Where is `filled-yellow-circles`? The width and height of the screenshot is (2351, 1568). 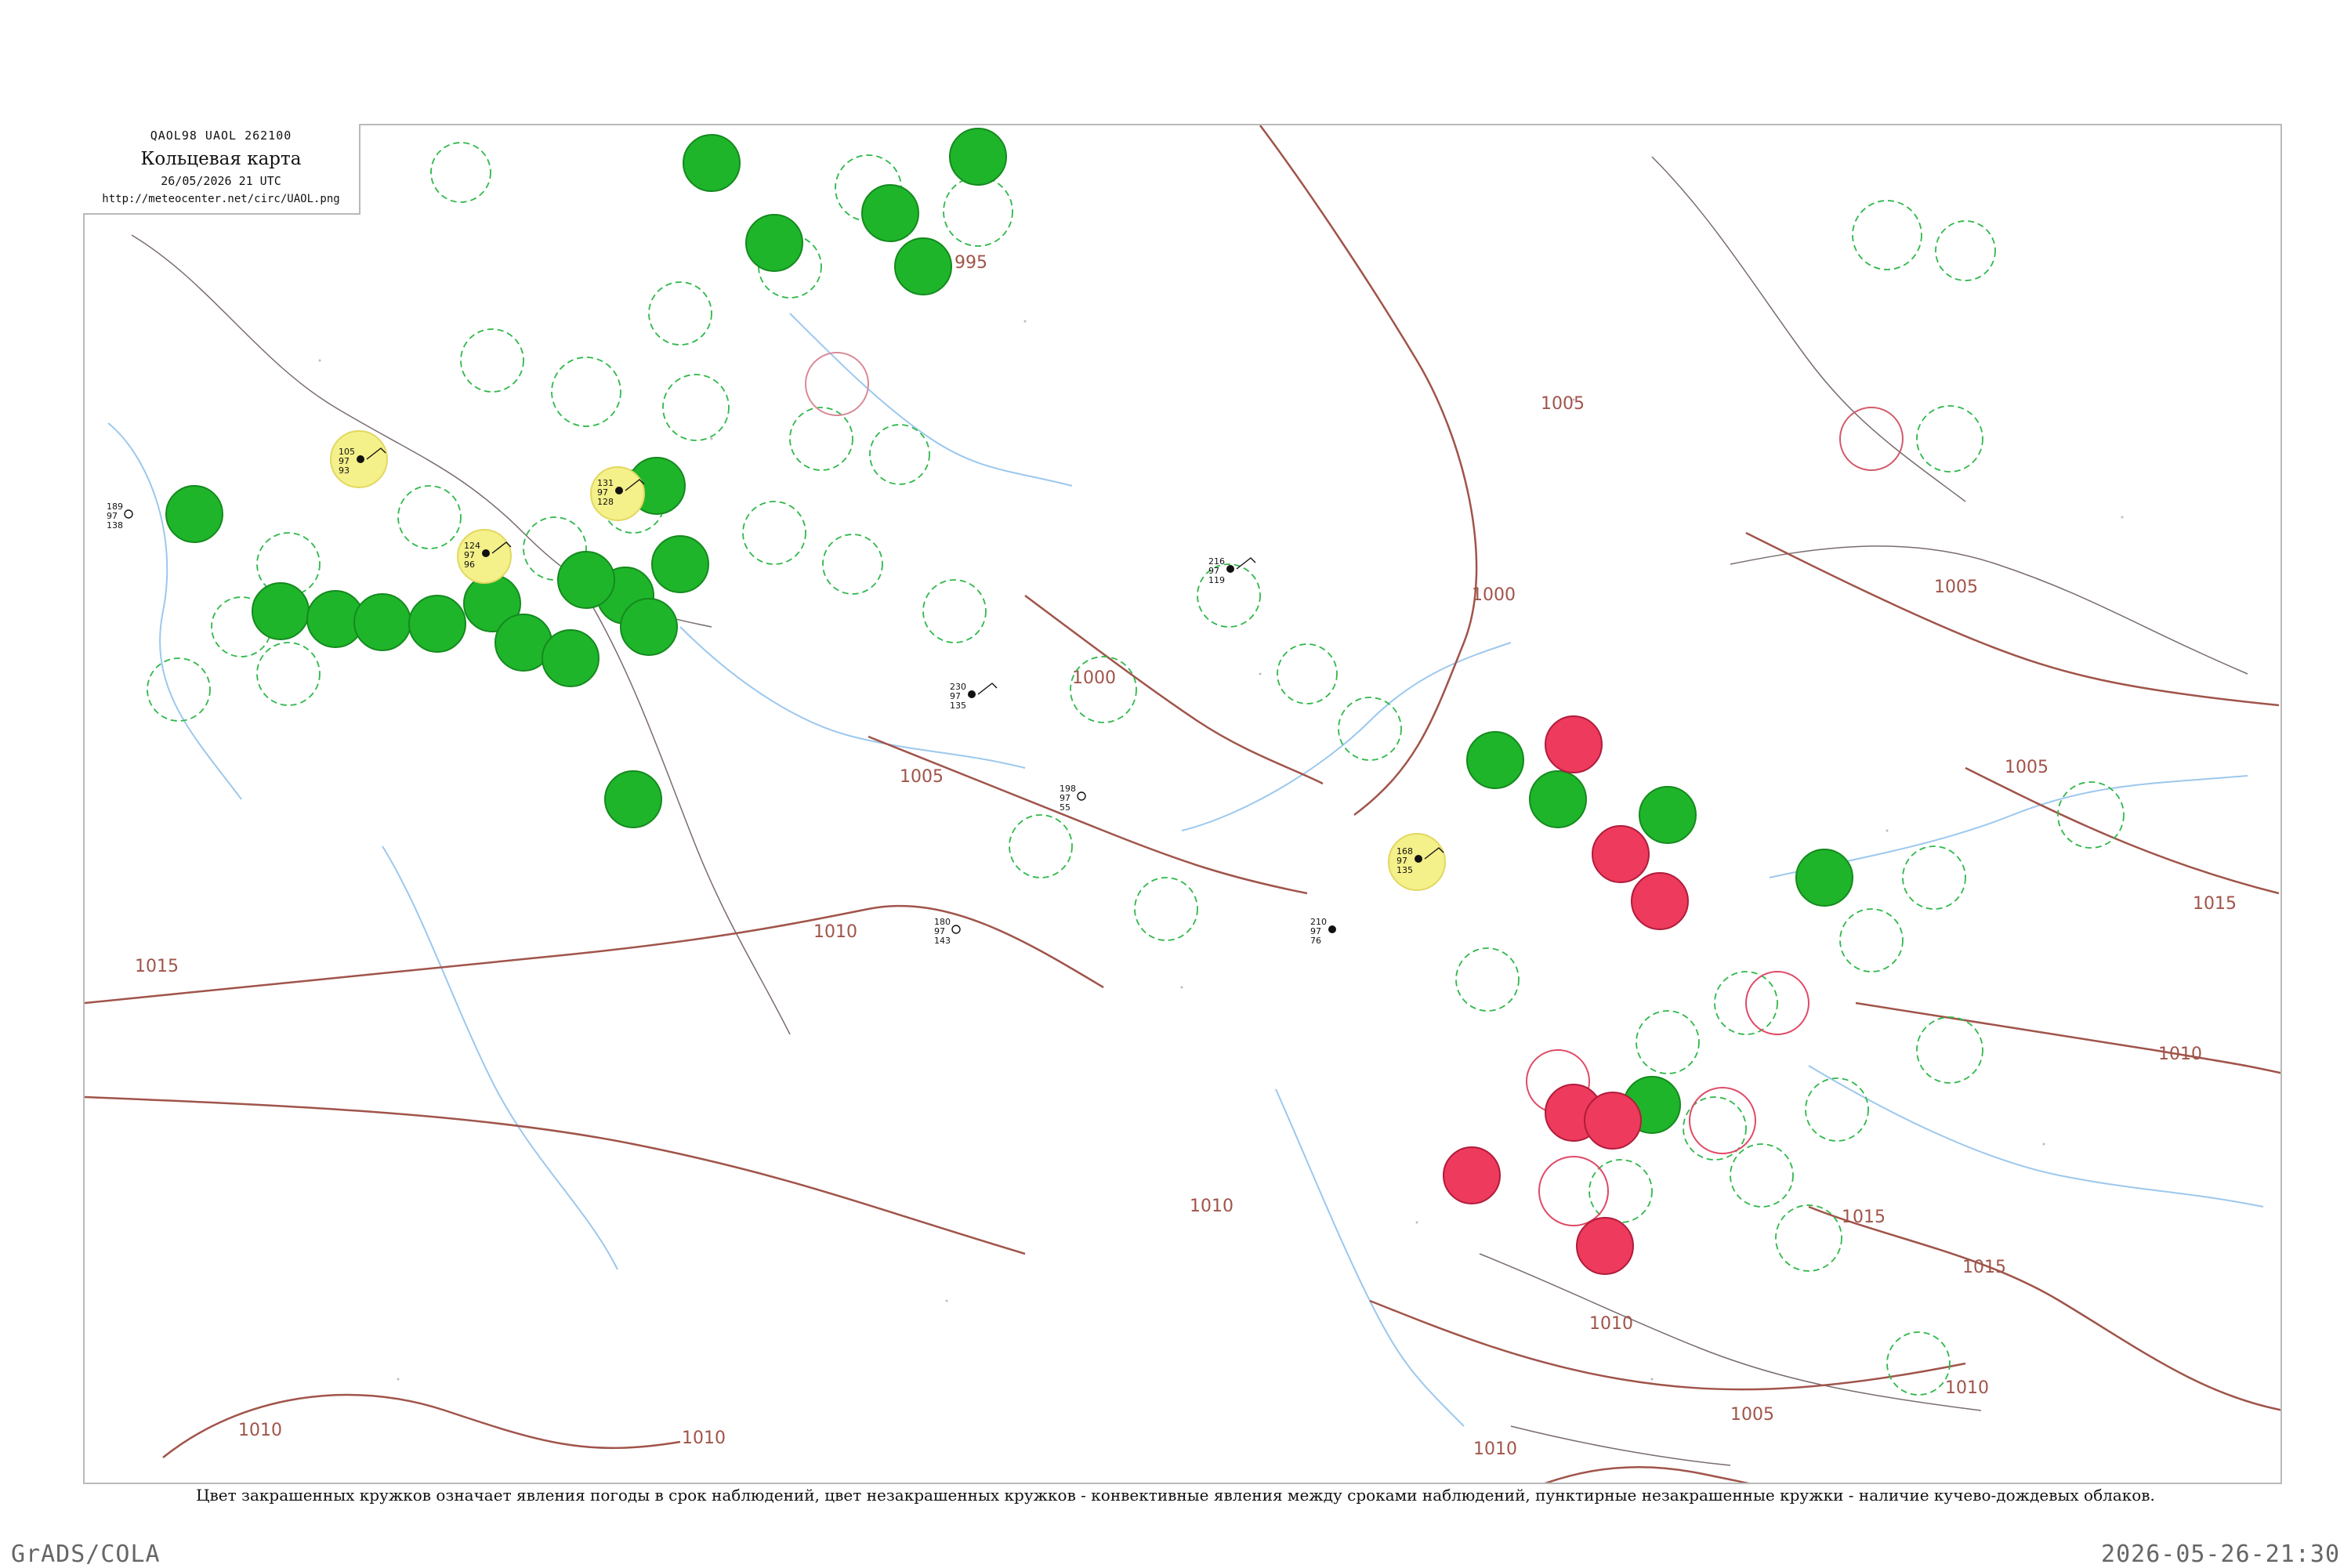 filled-yellow-circles is located at coordinates (888, 661).